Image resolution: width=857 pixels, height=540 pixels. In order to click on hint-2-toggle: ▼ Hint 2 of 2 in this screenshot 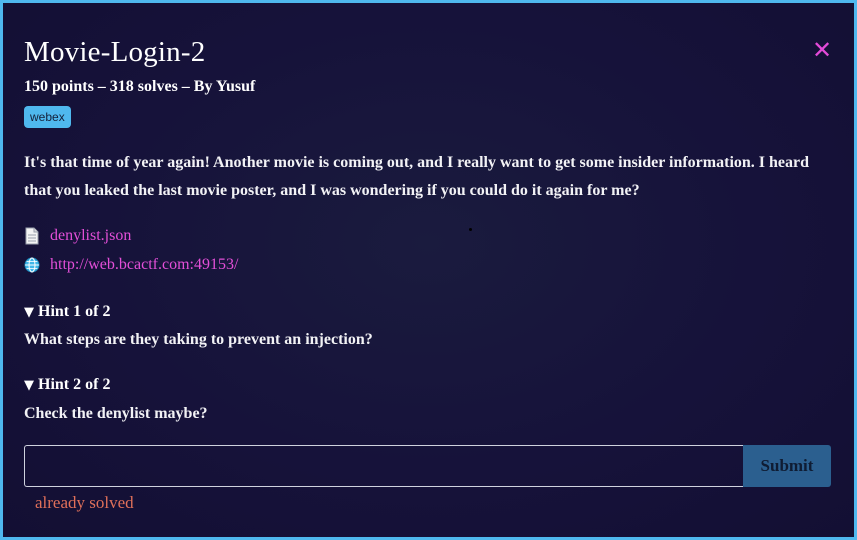, I will do `click(67, 385)`.